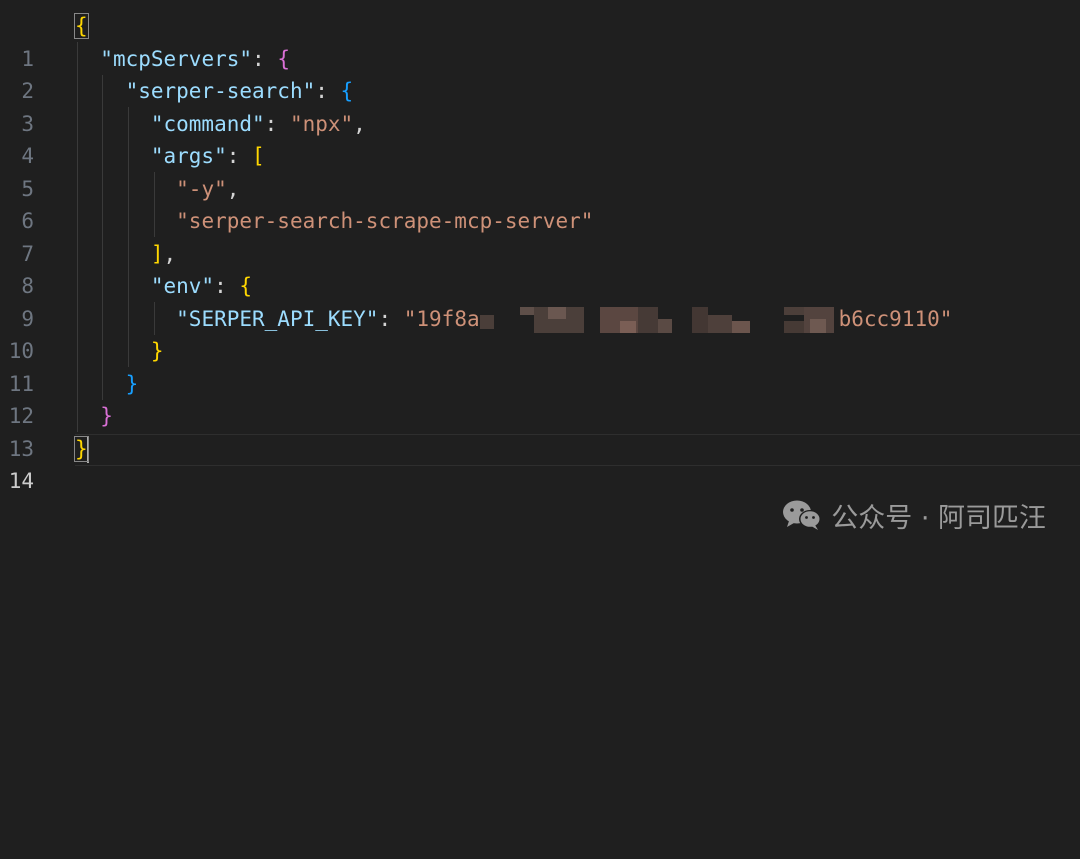 The width and height of the screenshot is (1080, 859). I want to click on bracket: ], so click(157, 253).